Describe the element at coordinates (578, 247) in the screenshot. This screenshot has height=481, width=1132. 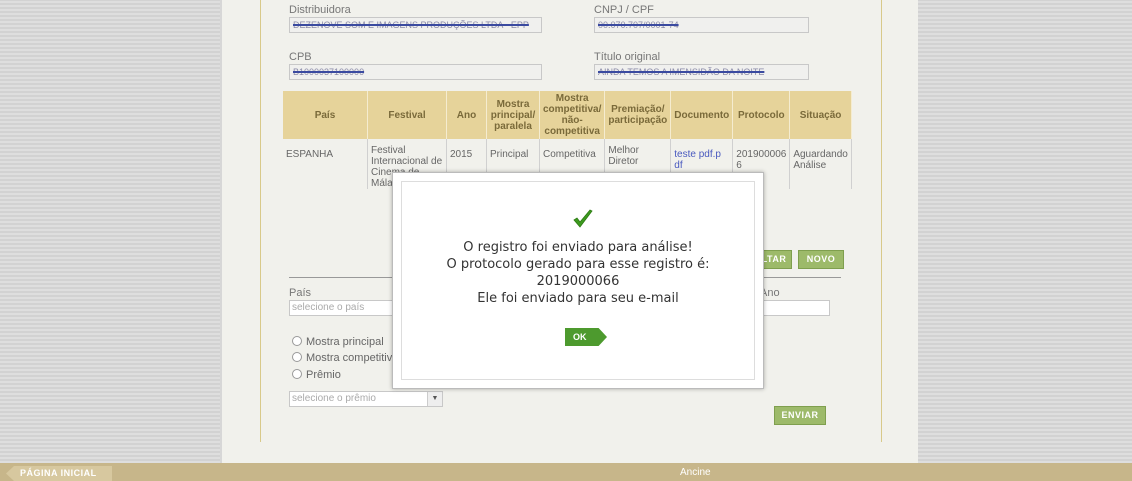
I see `message-line-1: O registro foi enviado para análise!` at that location.